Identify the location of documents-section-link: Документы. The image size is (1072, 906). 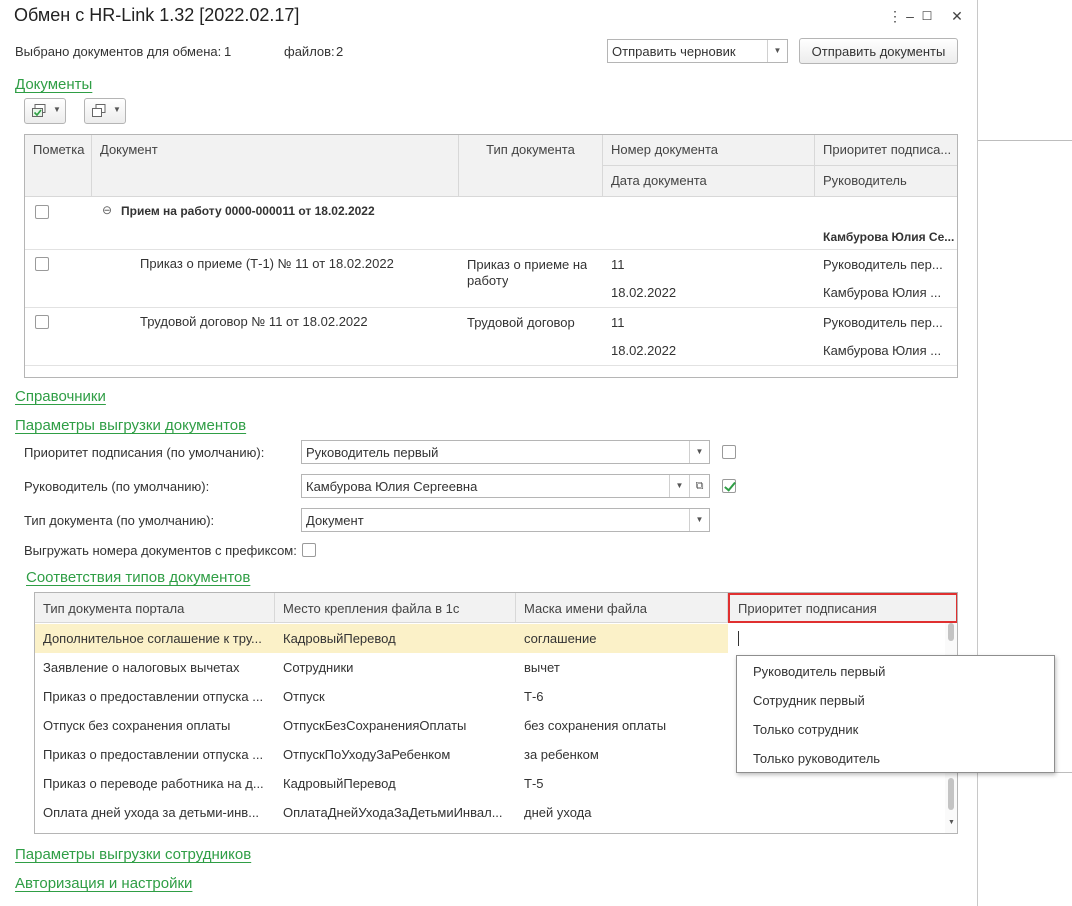
(53, 84).